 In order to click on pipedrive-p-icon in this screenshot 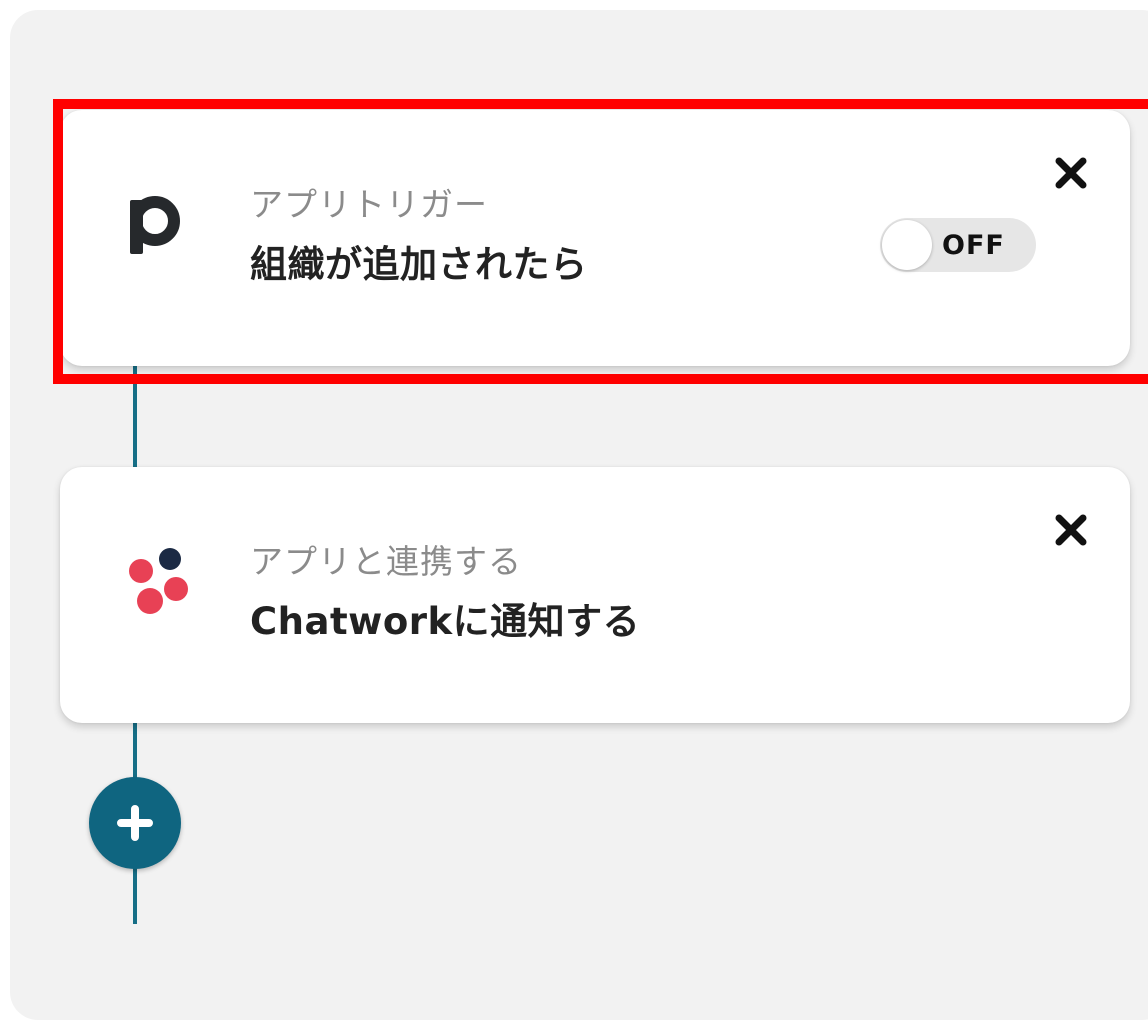, I will do `click(155, 225)`.